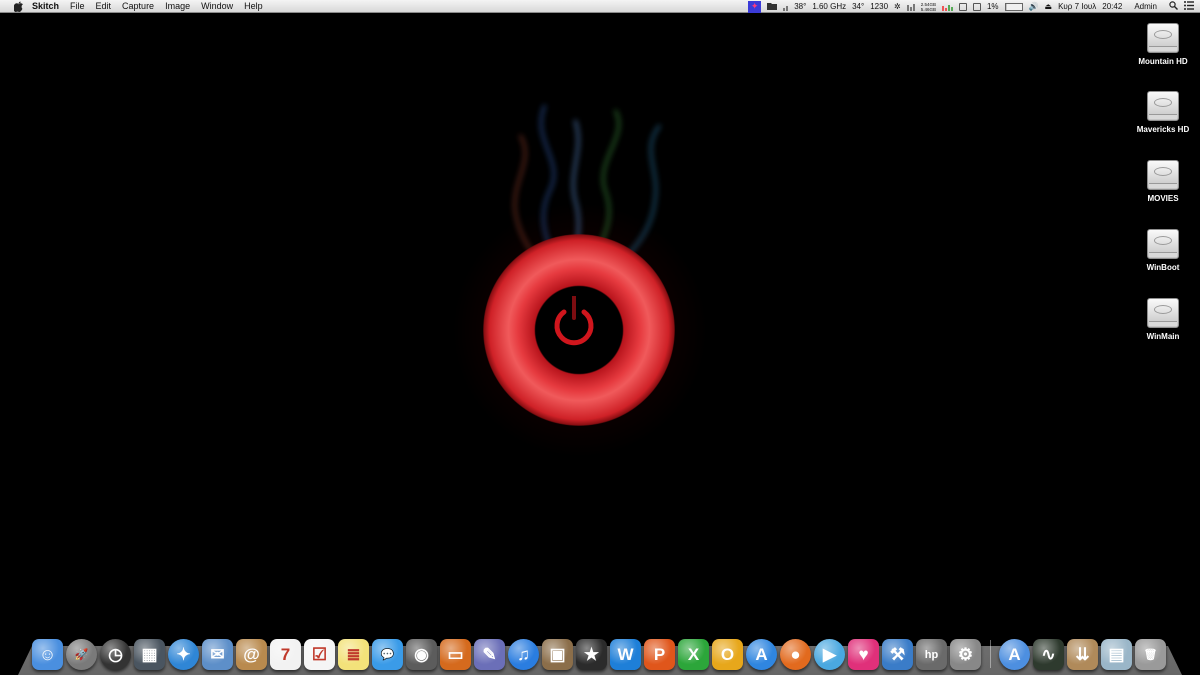 This screenshot has height=675, width=1200. Describe the element at coordinates (772, 7) in the screenshot. I see `folder-icon` at that location.